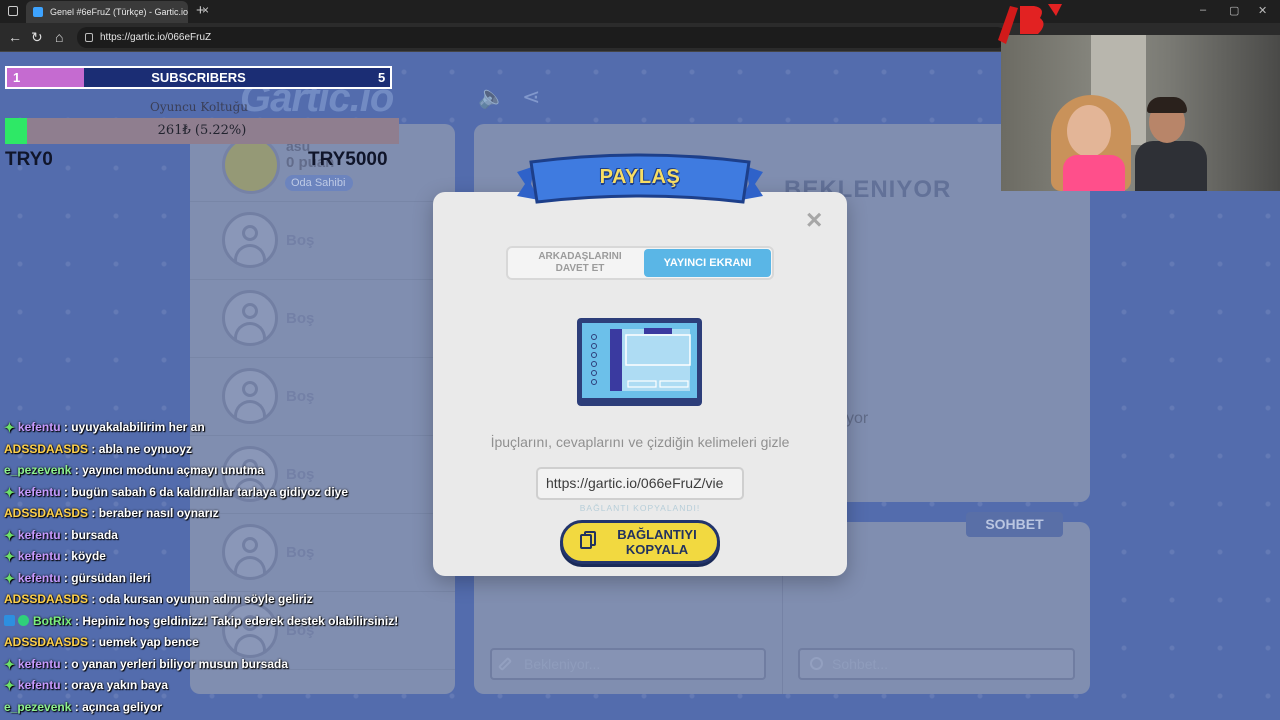  Describe the element at coordinates (639, 362) in the screenshot. I see `streamer-screen-icon` at that location.